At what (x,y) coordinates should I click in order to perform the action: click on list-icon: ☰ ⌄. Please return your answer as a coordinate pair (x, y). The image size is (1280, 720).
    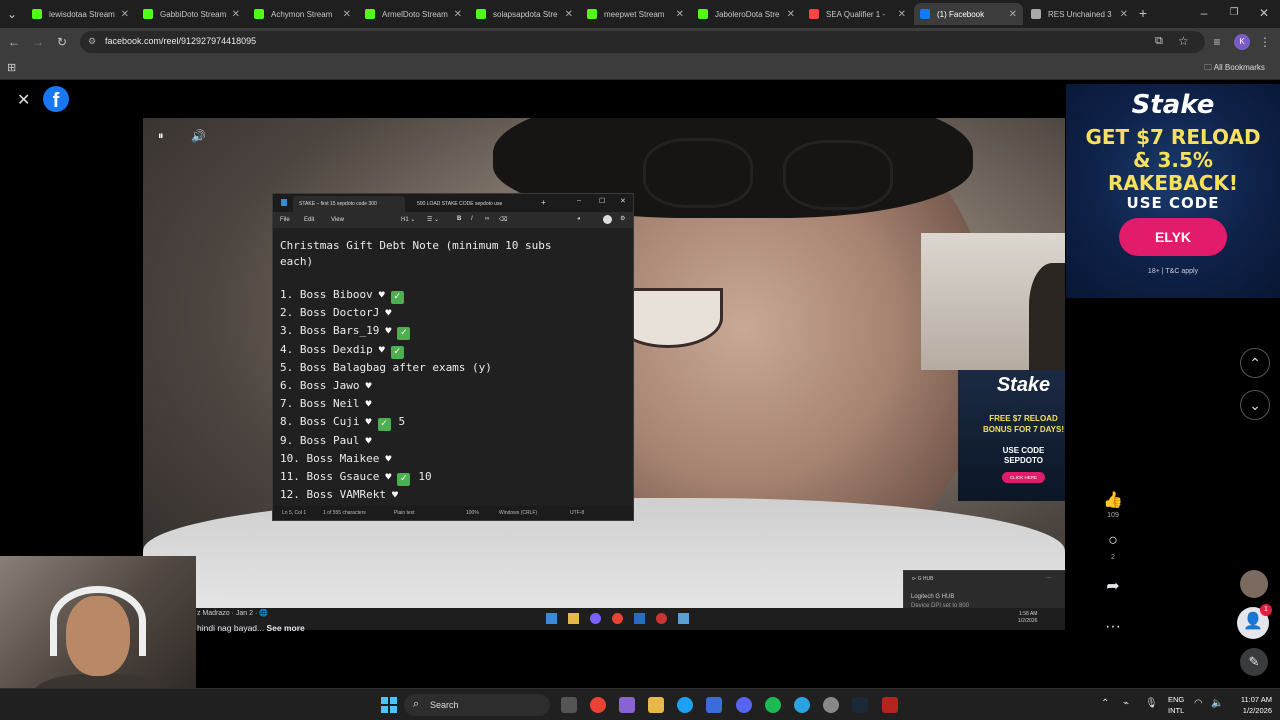
    Looking at the image, I should click on (433, 219).